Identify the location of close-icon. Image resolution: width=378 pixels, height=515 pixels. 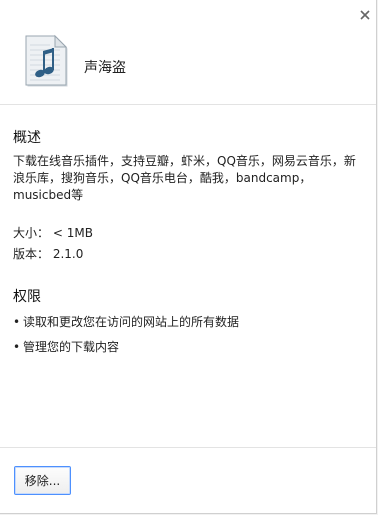
(365, 15).